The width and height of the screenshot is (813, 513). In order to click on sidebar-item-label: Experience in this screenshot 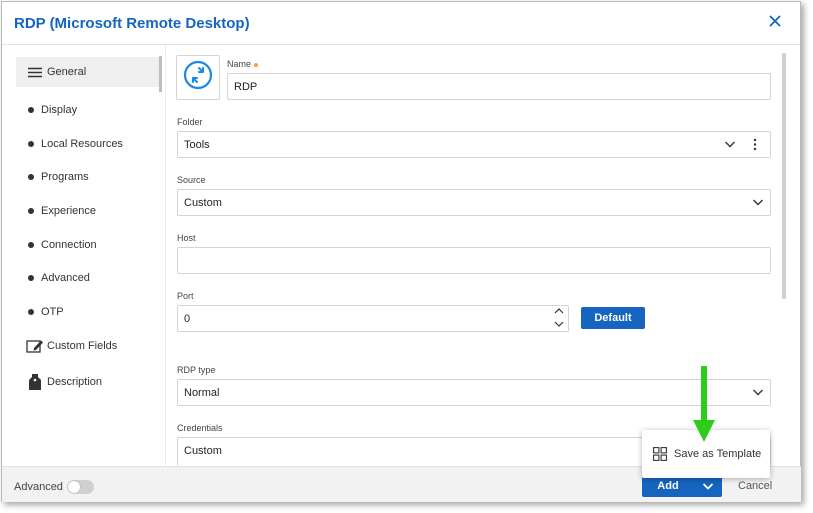, I will do `click(69, 211)`.